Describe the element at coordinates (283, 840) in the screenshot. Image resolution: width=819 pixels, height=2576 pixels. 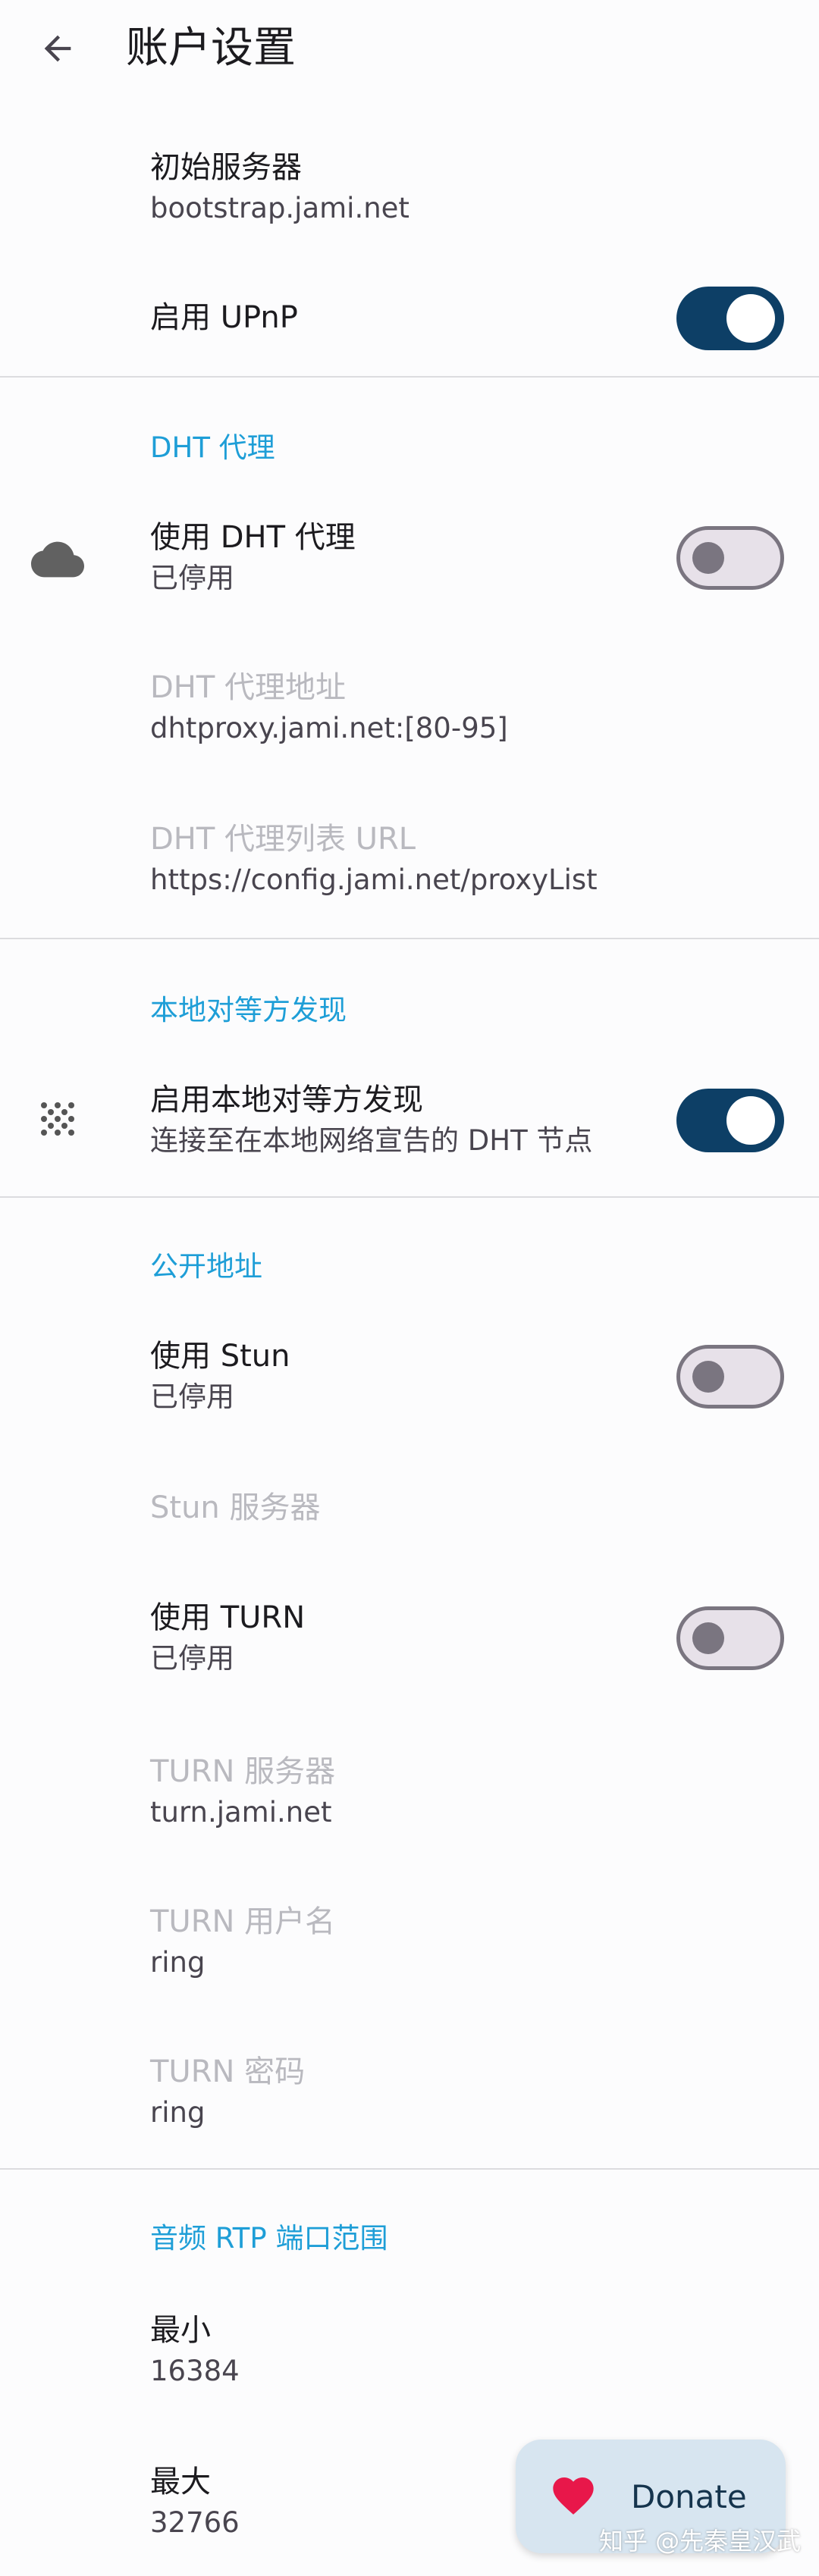
I see `dht-proxy-list-url-title: DHT 代理列表 URL` at that location.